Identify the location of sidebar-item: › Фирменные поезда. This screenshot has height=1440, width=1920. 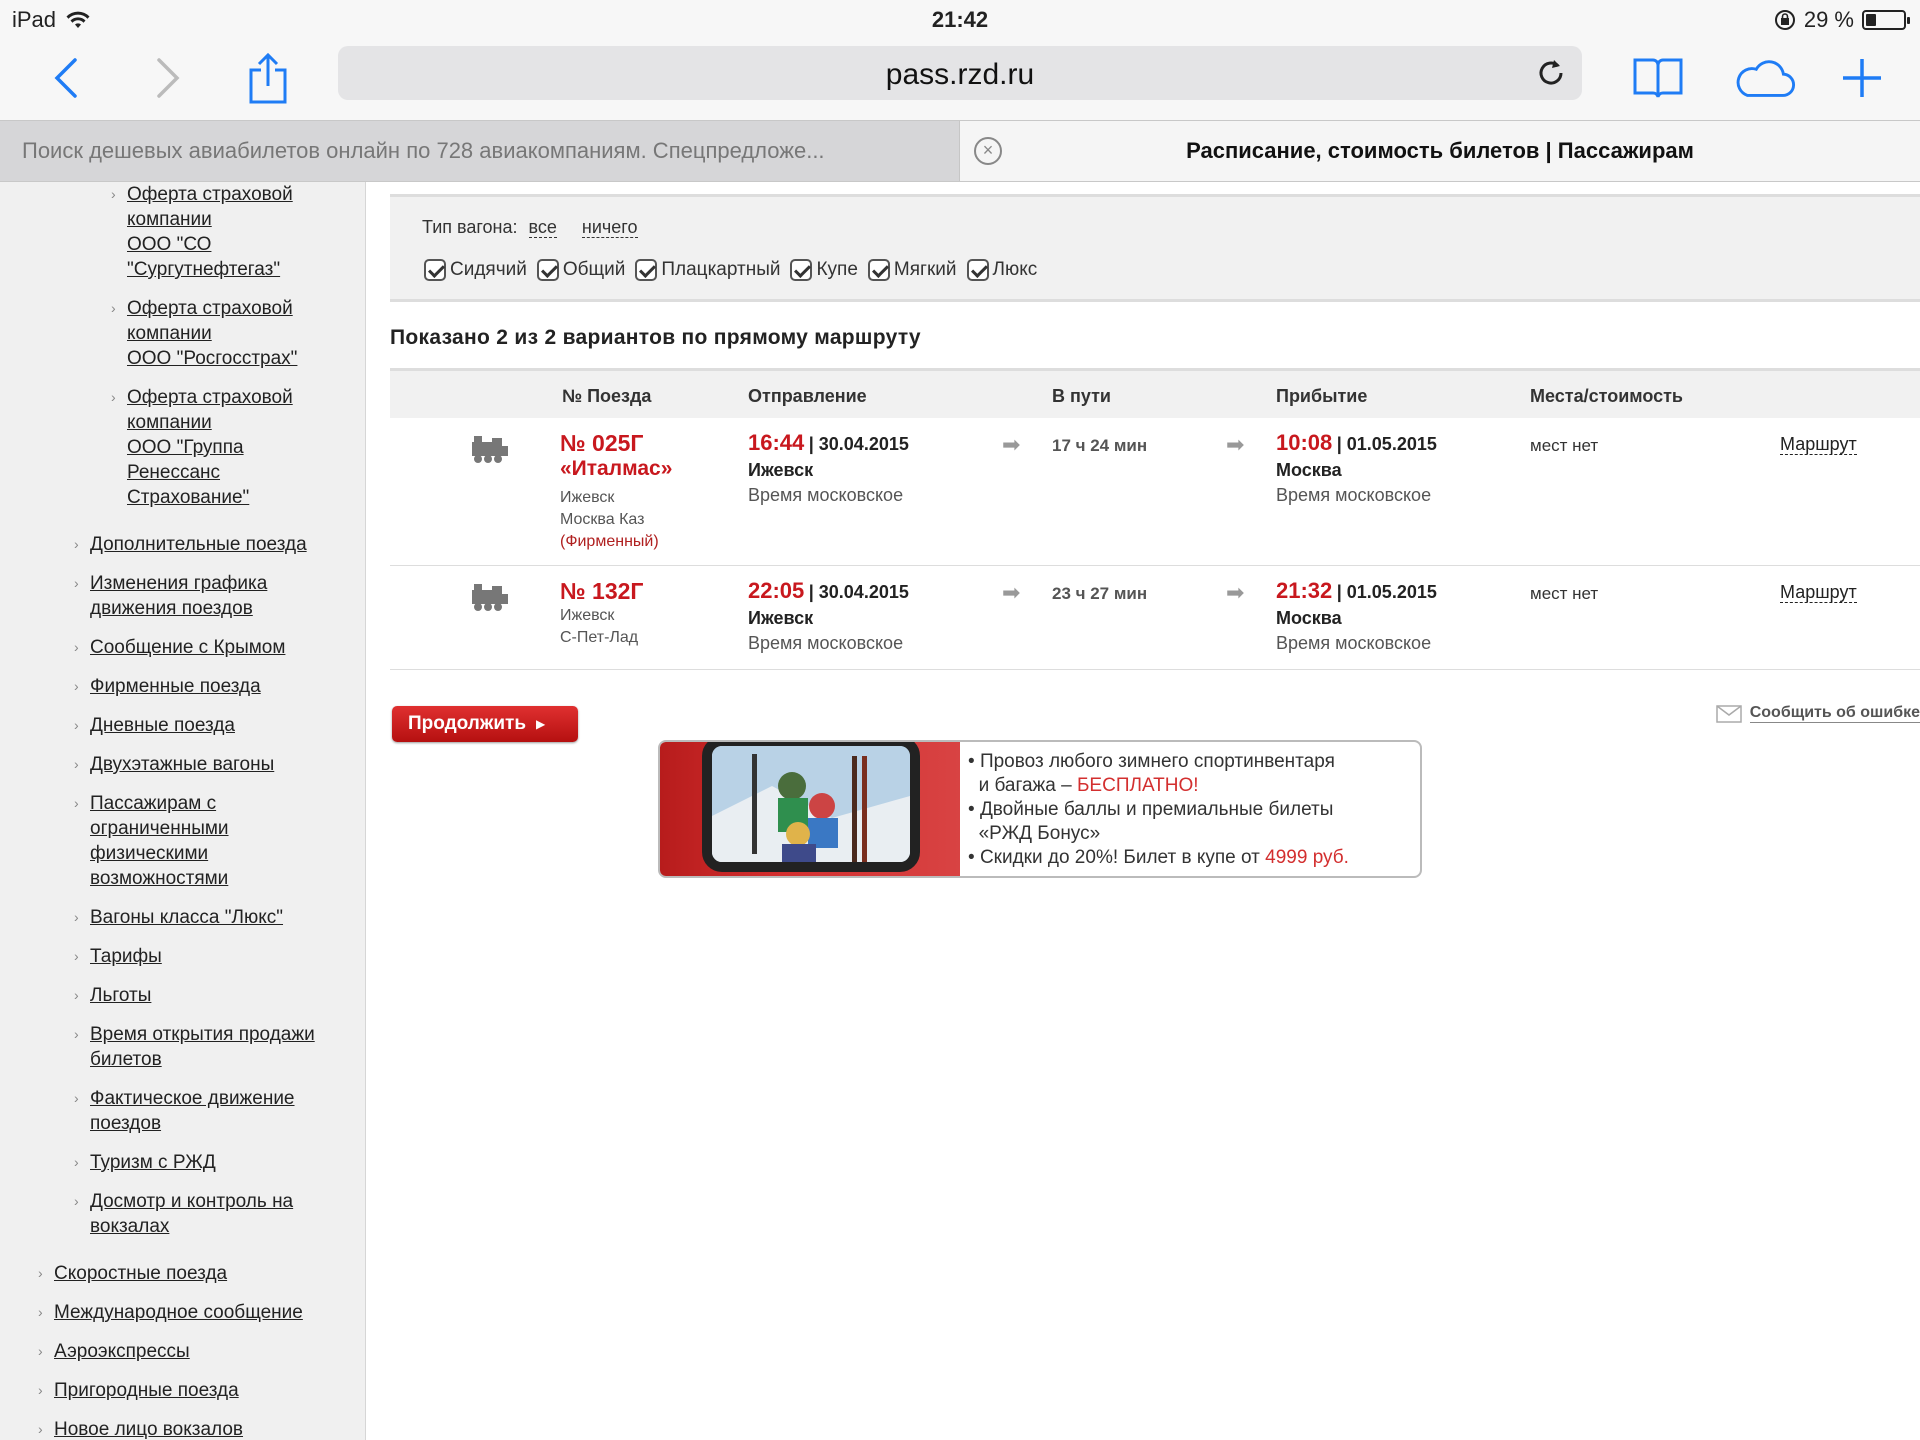
(167, 686).